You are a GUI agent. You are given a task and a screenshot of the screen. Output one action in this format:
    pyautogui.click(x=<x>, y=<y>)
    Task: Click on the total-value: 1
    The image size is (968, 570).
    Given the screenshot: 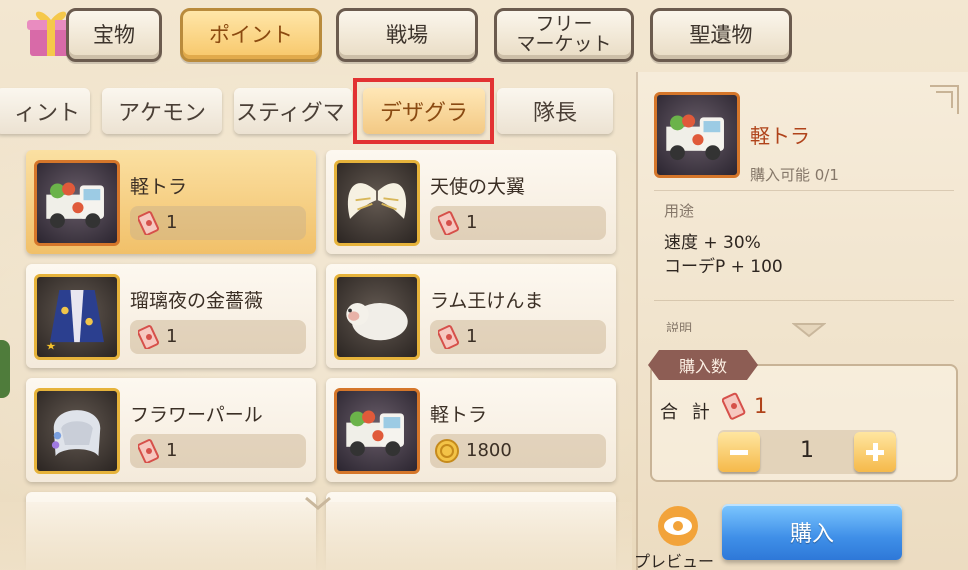 What is the action you would take?
    pyautogui.click(x=761, y=406)
    